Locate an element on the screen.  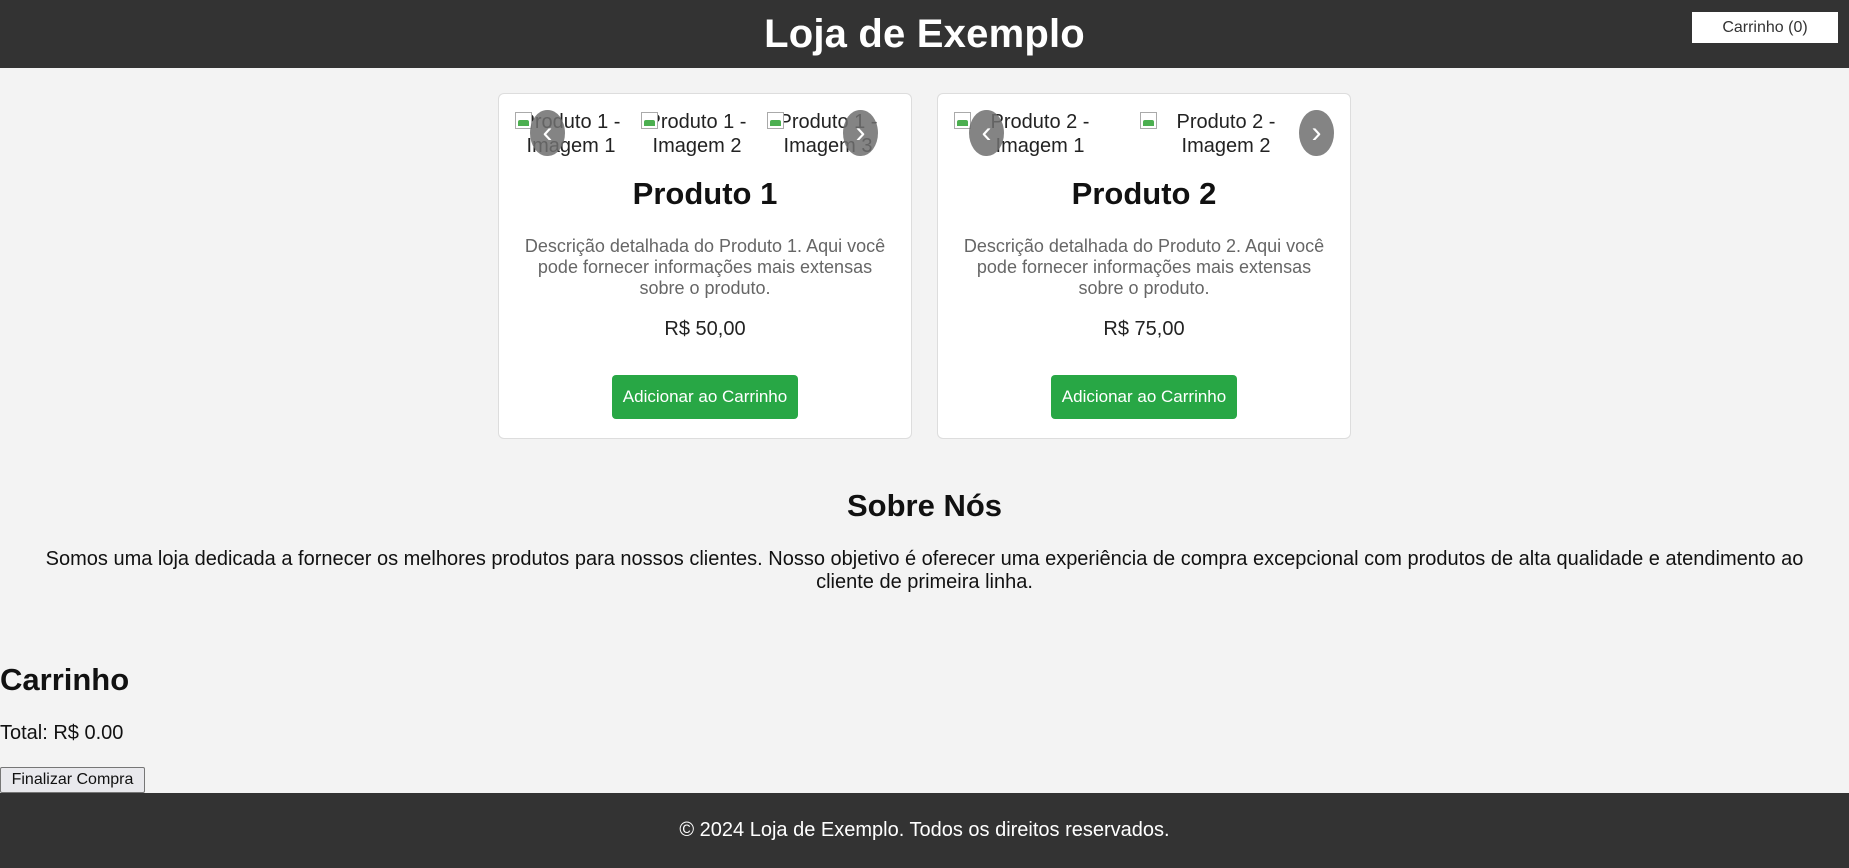
cart-title: Carrinho is located at coordinates (65, 679).